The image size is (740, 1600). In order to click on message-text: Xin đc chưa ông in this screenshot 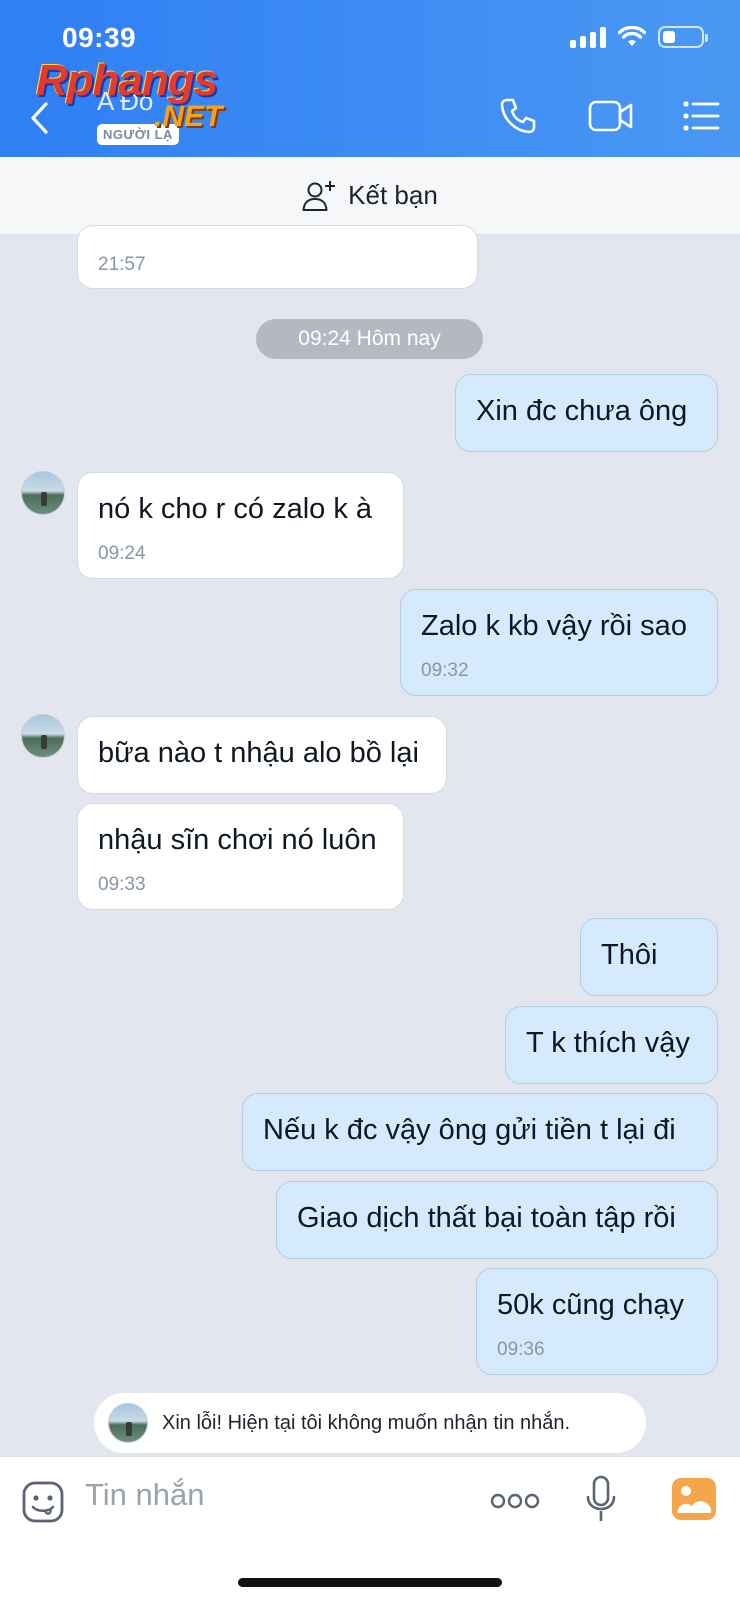, I will do `click(582, 411)`.